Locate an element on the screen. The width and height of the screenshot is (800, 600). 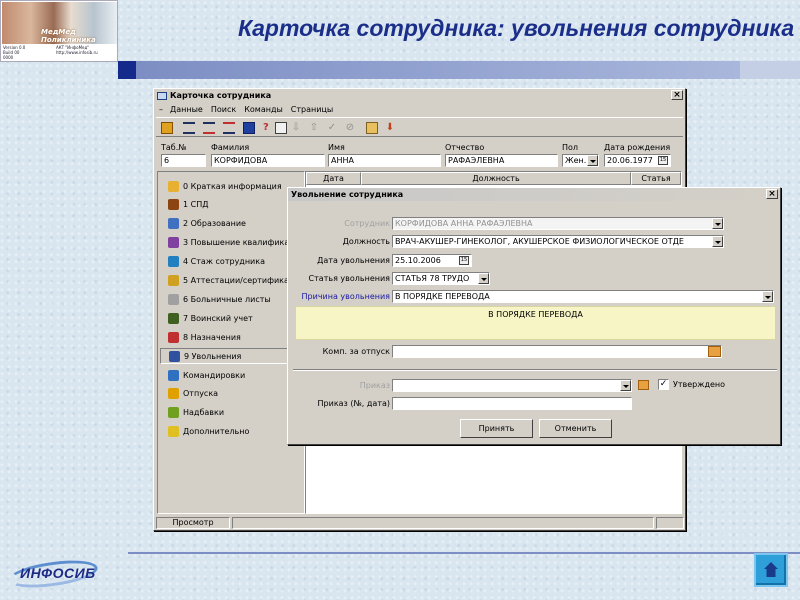
nav-item: 0 Краткая информация is located at coordinates (225, 186).